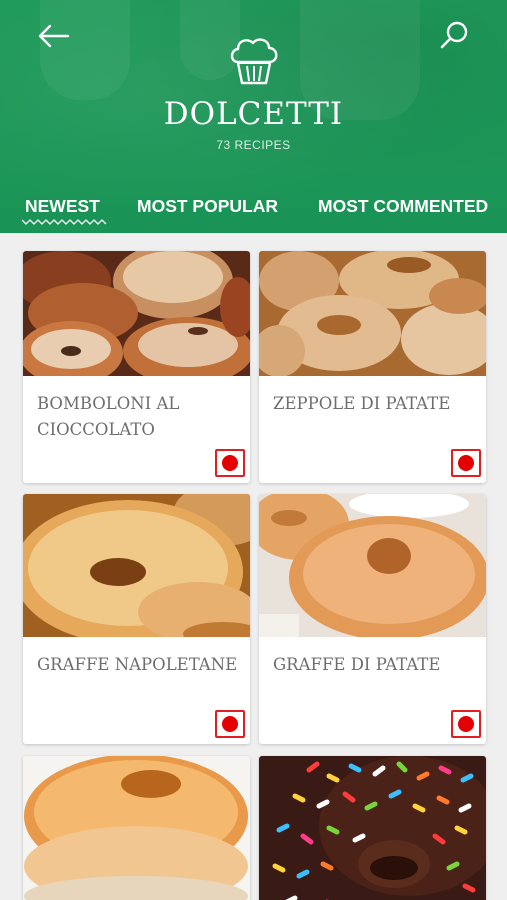 The height and width of the screenshot is (900, 507). What do you see at coordinates (362, 403) in the screenshot?
I see `recipe-name: ZEPPOLE DI PATATE` at bounding box center [362, 403].